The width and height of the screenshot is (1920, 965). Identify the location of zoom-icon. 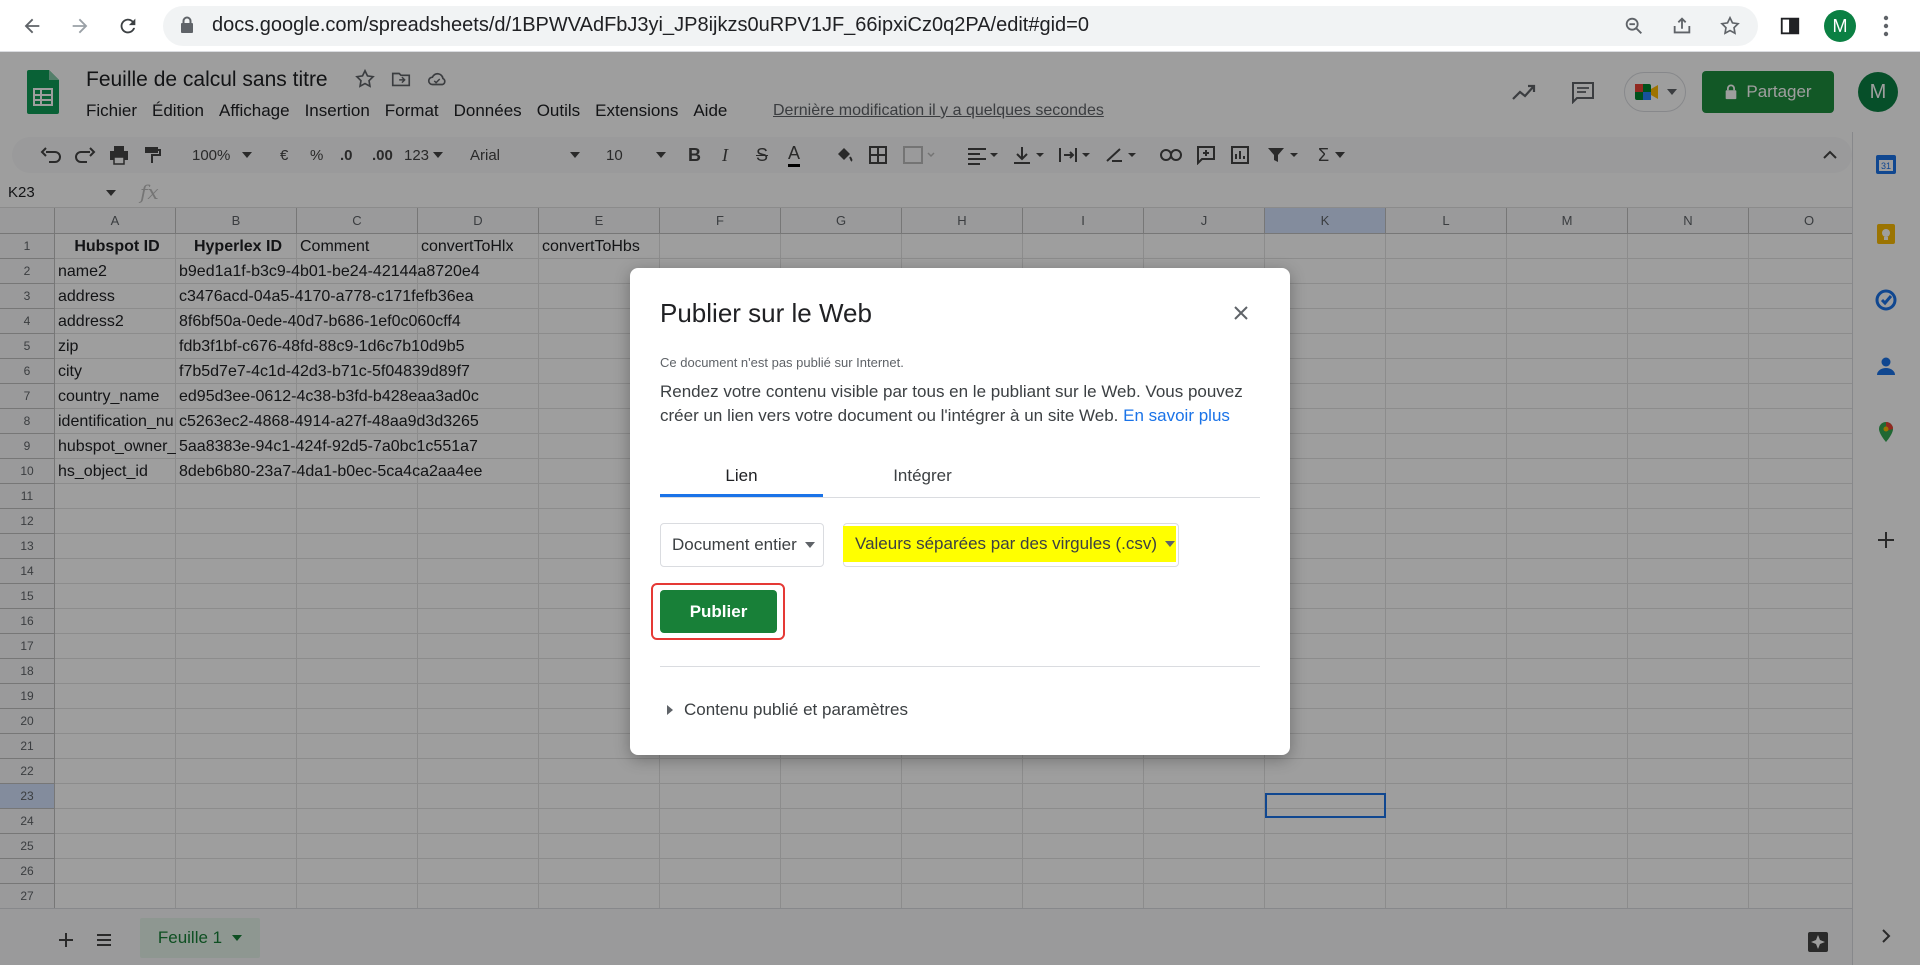
(1634, 26).